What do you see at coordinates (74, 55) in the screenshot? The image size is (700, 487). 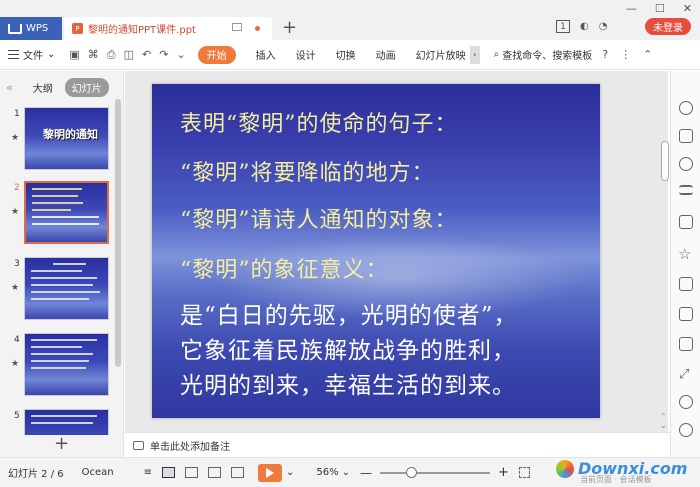 I see `save-icon: ▣` at bounding box center [74, 55].